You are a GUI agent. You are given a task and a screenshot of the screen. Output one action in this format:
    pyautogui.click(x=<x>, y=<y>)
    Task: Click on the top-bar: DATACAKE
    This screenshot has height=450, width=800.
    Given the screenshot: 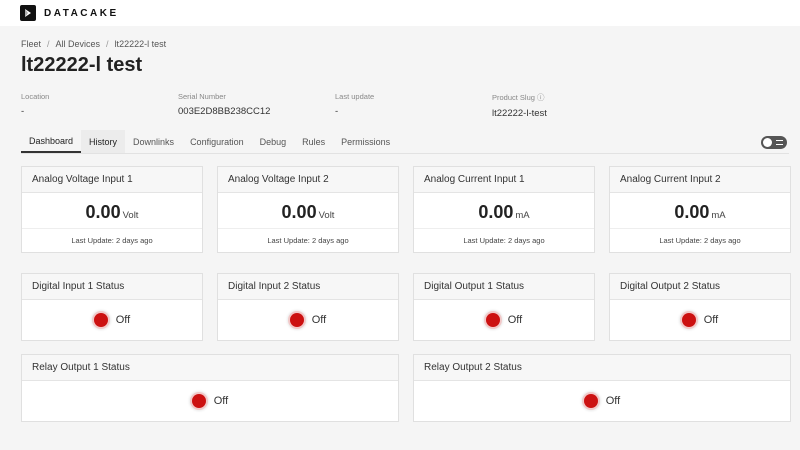 What is the action you would take?
    pyautogui.click(x=400, y=13)
    